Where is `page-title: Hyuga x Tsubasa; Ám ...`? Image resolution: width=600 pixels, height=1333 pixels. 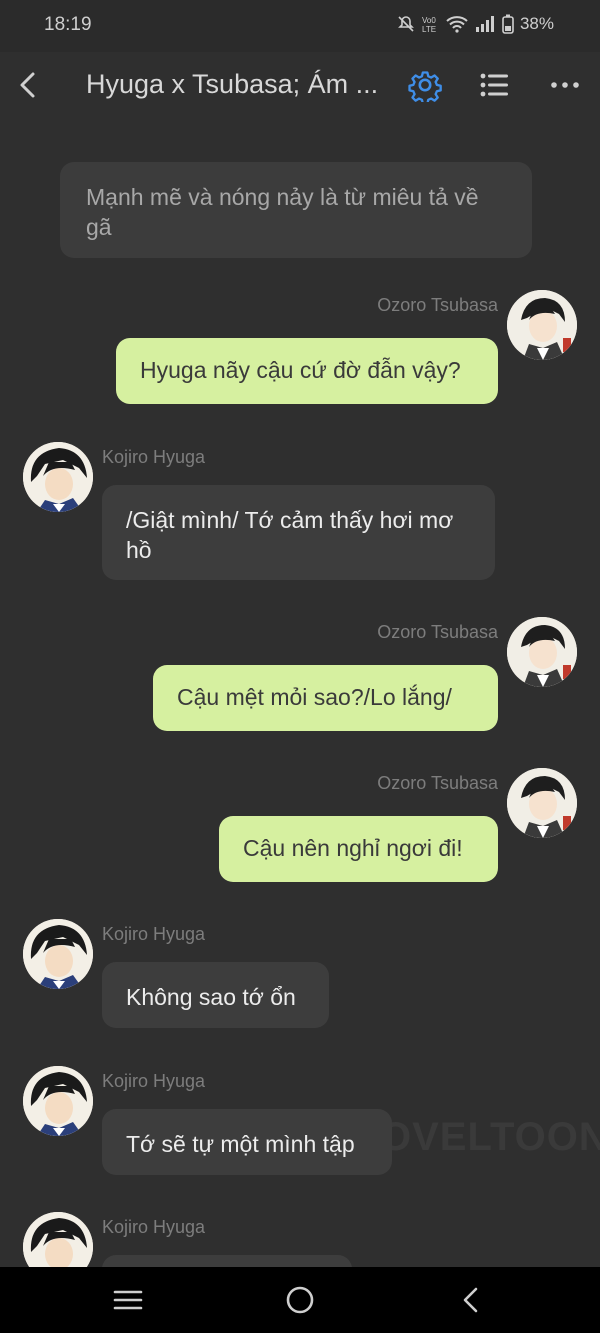 page-title: Hyuga x Tsubasa; Ám ... is located at coordinates (232, 84).